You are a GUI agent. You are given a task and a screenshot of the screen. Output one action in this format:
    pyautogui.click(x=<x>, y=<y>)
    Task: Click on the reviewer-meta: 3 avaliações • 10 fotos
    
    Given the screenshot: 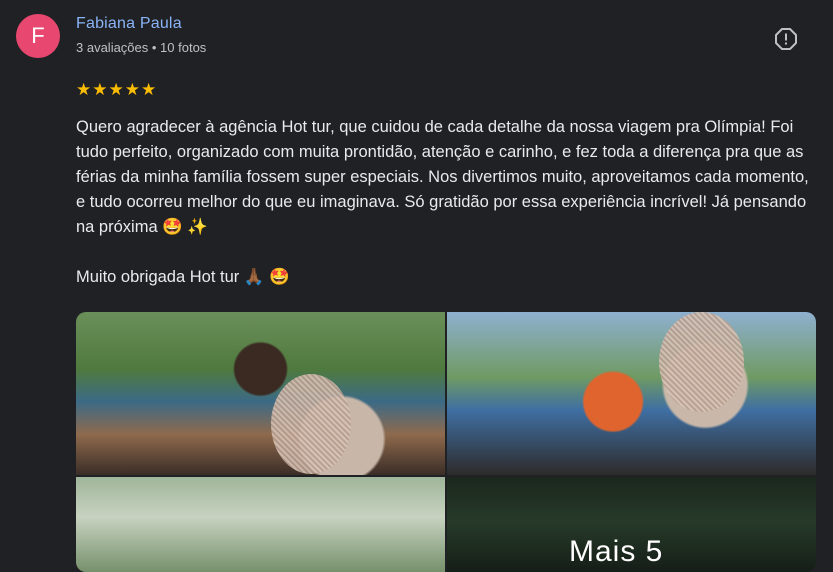 What is the action you would take?
    pyautogui.click(x=141, y=47)
    